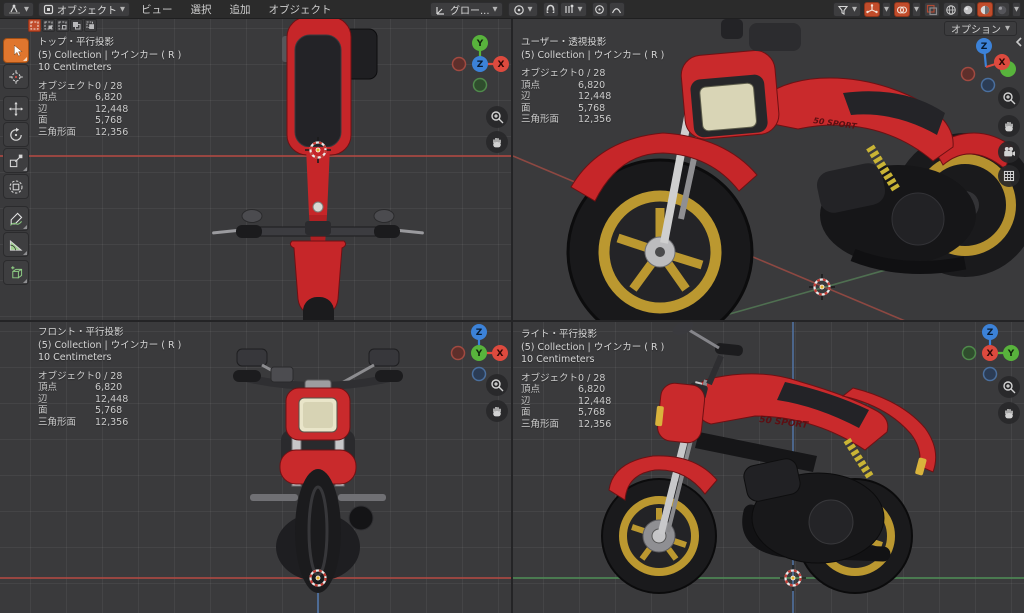 The image size is (1024, 613). Describe the element at coordinates (480, 64) in the screenshot. I see `navigation-gizmo: Y X Z` at that location.